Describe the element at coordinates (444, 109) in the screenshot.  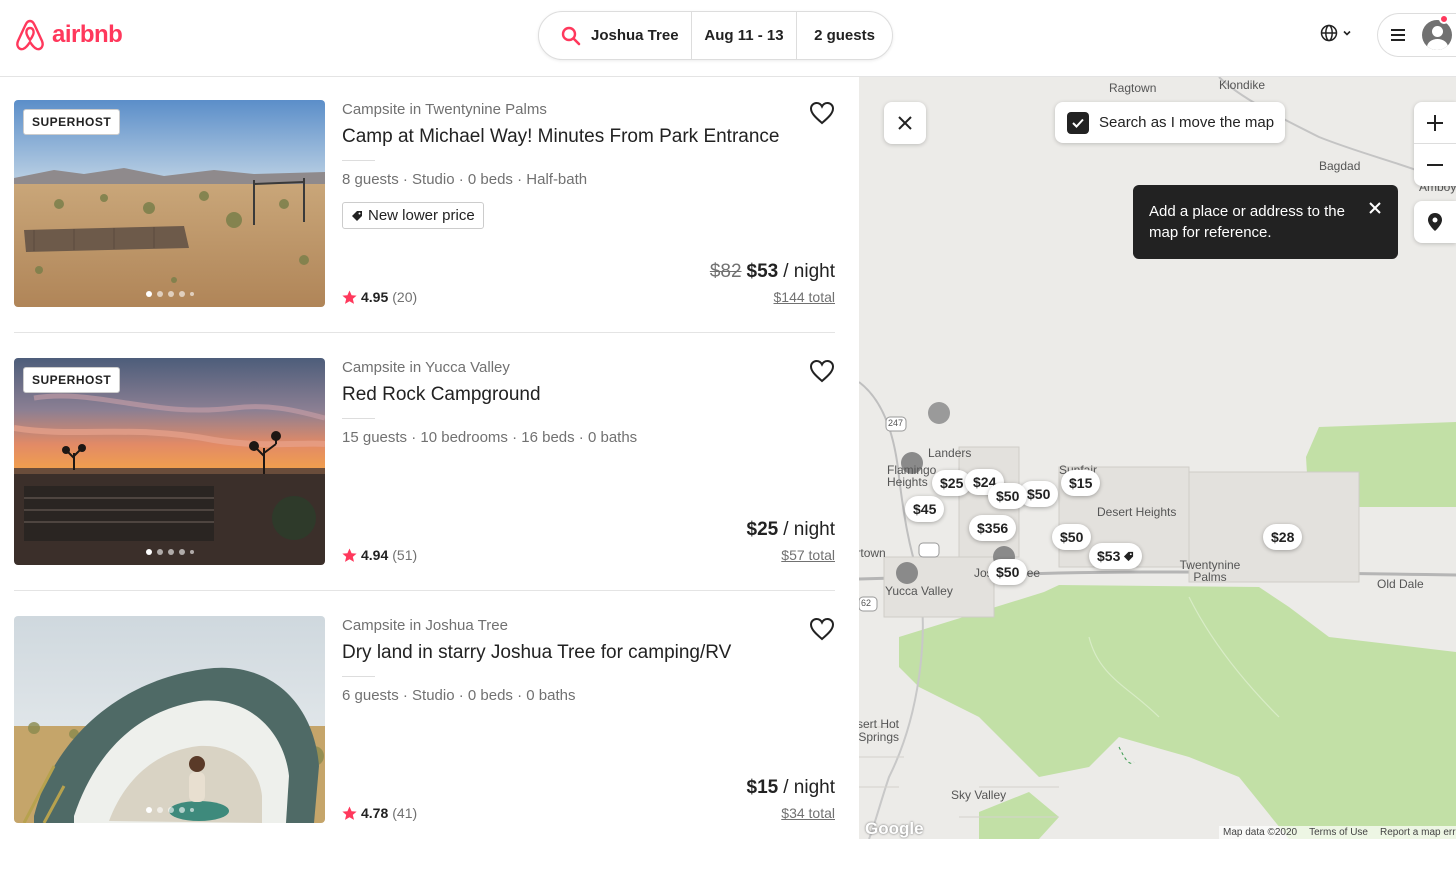
I see `listing-subtitle: Campsite in Twentynine Palms` at that location.